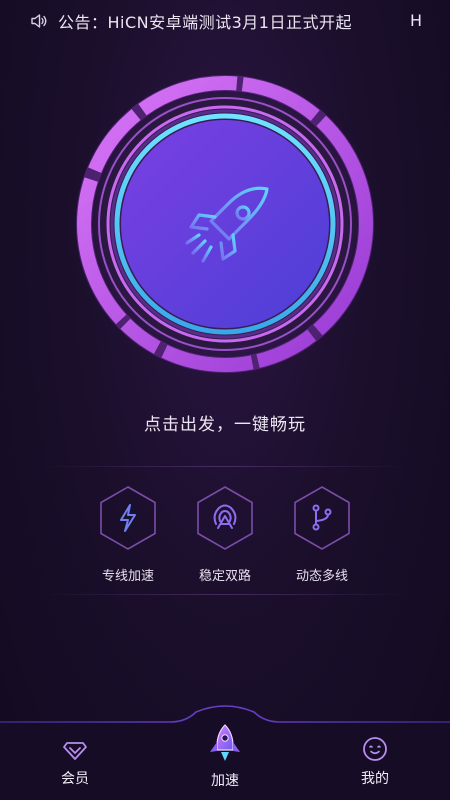  Describe the element at coordinates (75, 762) in the screenshot. I see `tab-member: 会员` at that location.